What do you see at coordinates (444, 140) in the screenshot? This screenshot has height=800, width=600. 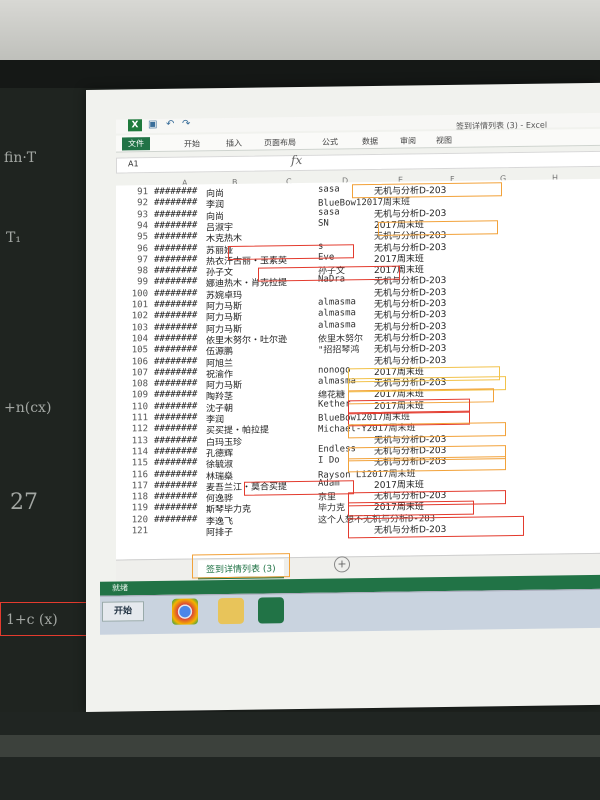 I see `tab-view: 视图` at bounding box center [444, 140].